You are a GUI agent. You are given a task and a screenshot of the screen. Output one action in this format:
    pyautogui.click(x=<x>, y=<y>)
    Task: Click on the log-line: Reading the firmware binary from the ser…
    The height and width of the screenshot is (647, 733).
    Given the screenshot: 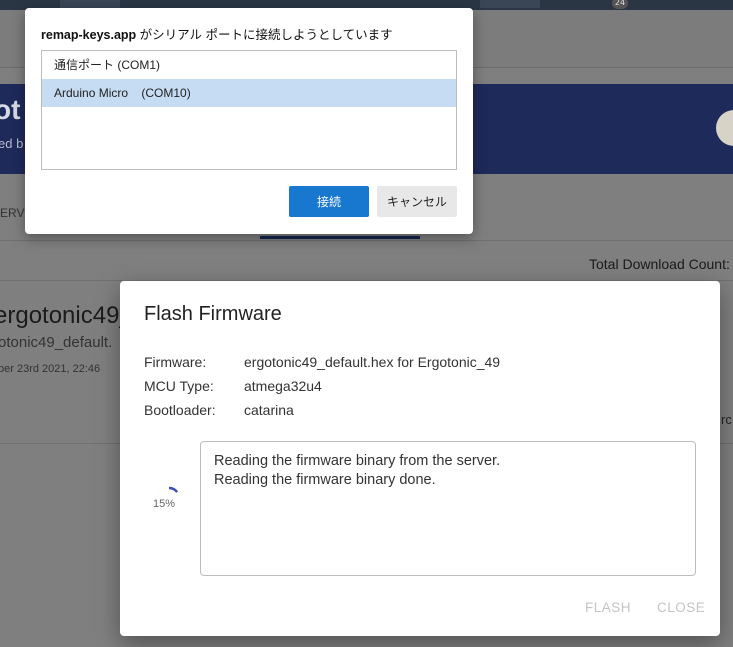 What is the action you would take?
    pyautogui.click(x=357, y=461)
    